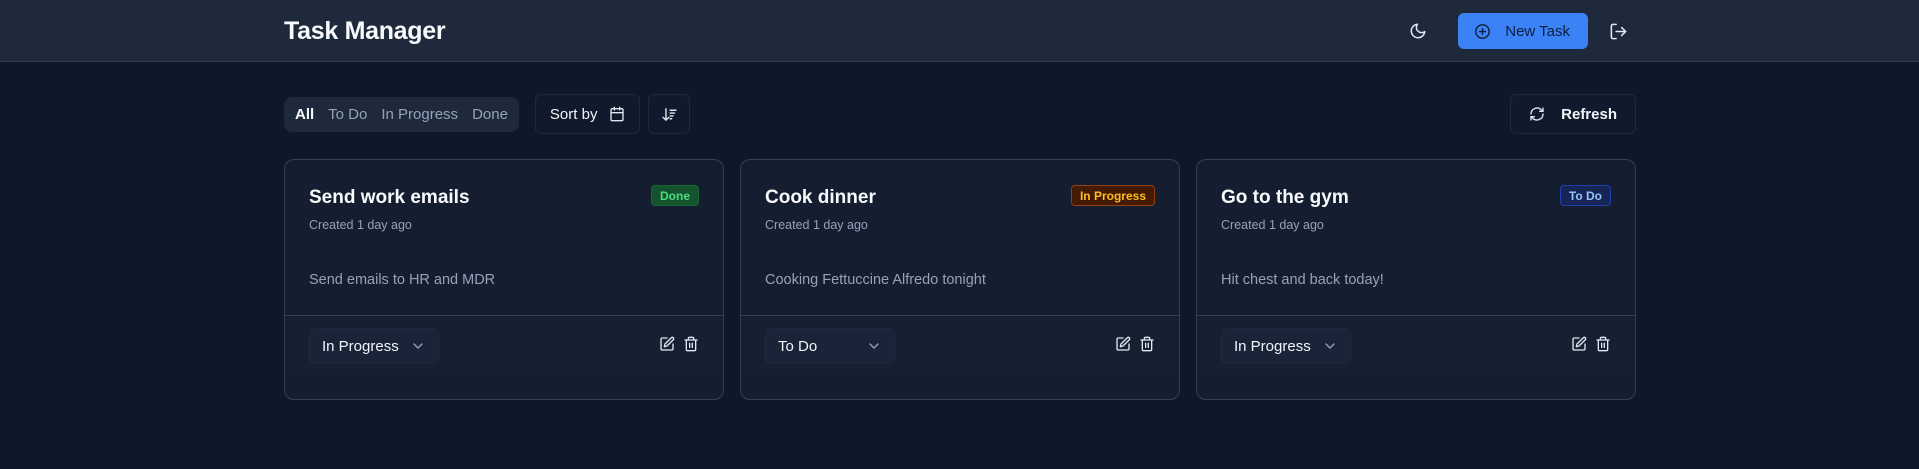 This screenshot has width=1919, height=469. I want to click on new-task-button: New Task, so click(1523, 31).